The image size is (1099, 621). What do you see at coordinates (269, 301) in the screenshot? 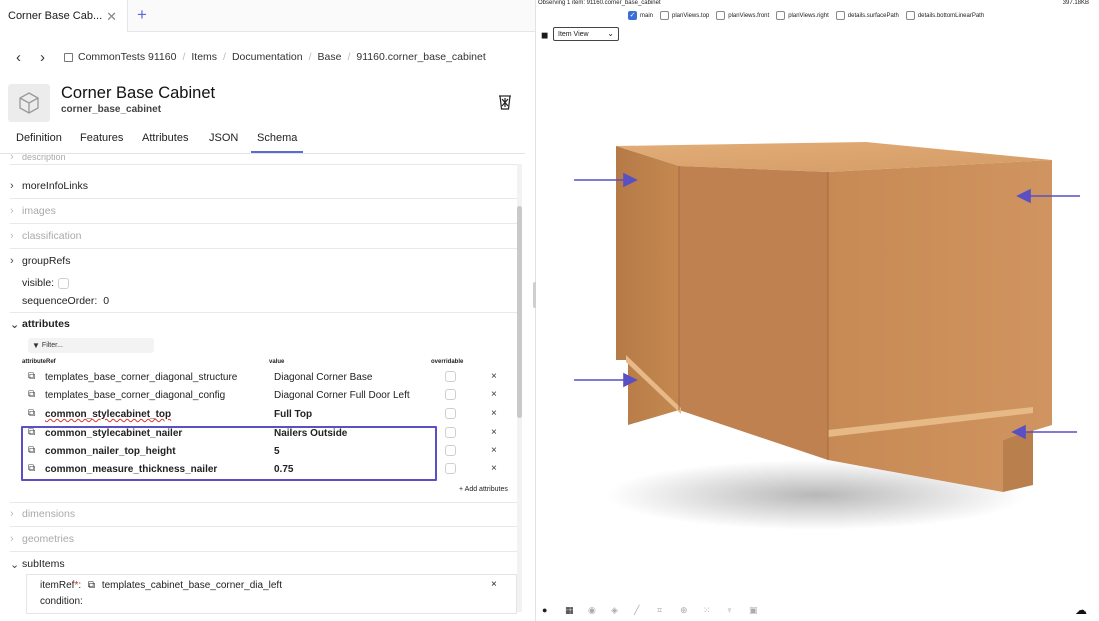
I see `field-sequence-order: sequenceOrder: 0` at bounding box center [269, 301].